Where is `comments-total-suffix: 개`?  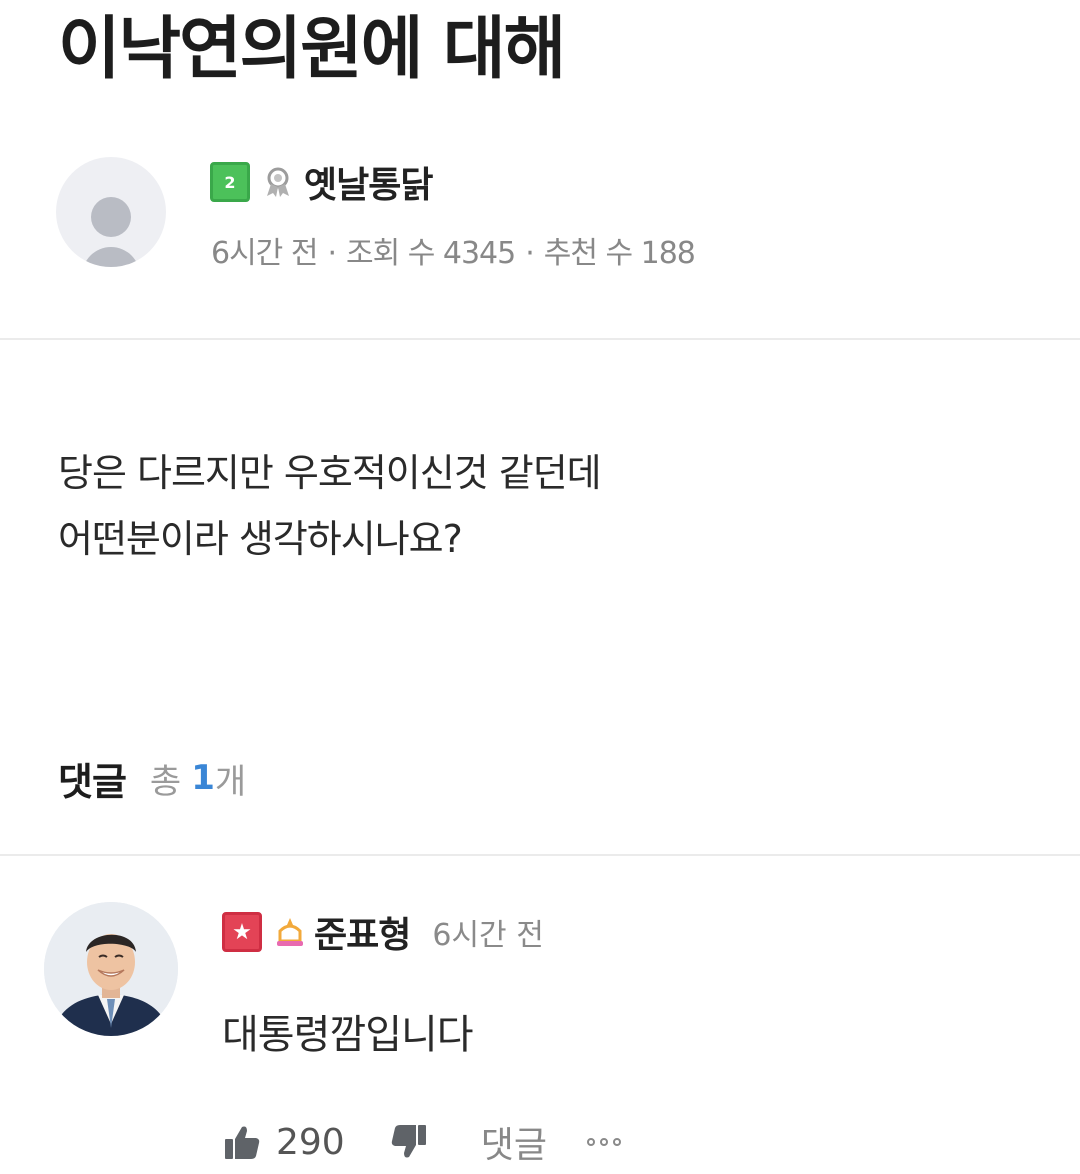 comments-total-suffix: 개 is located at coordinates (230, 781).